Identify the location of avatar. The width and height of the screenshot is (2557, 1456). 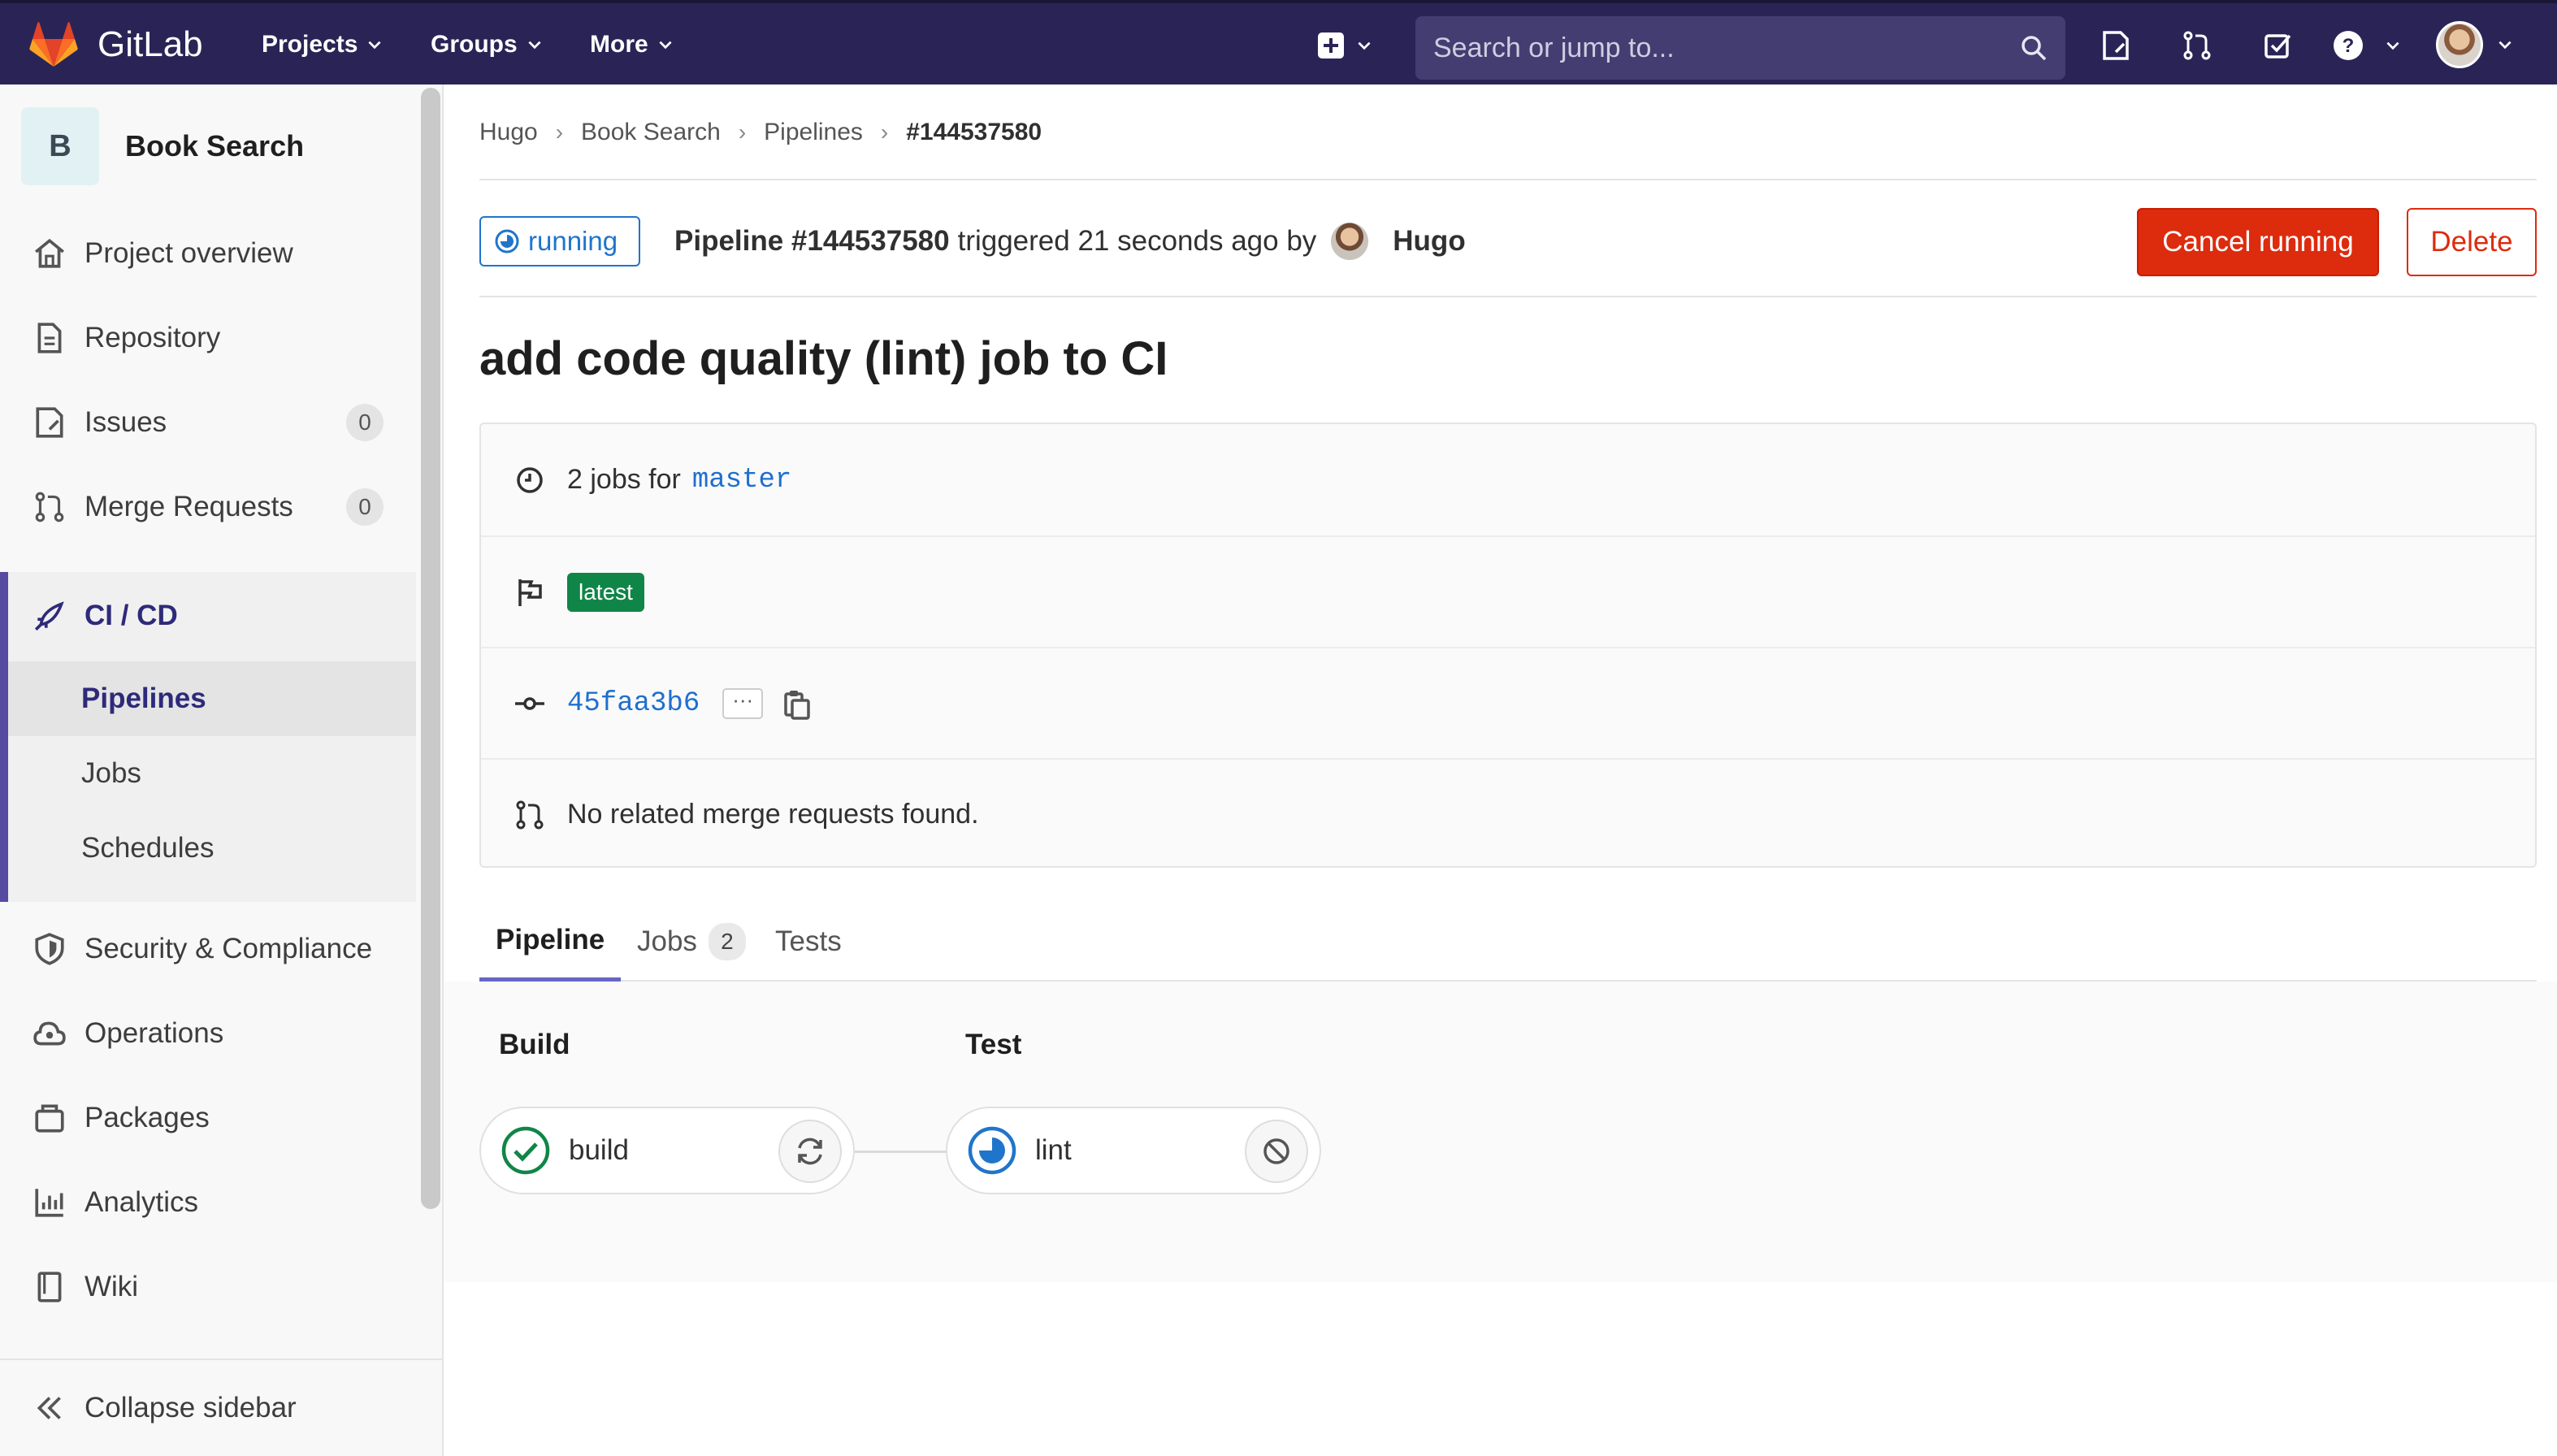
(1350, 241).